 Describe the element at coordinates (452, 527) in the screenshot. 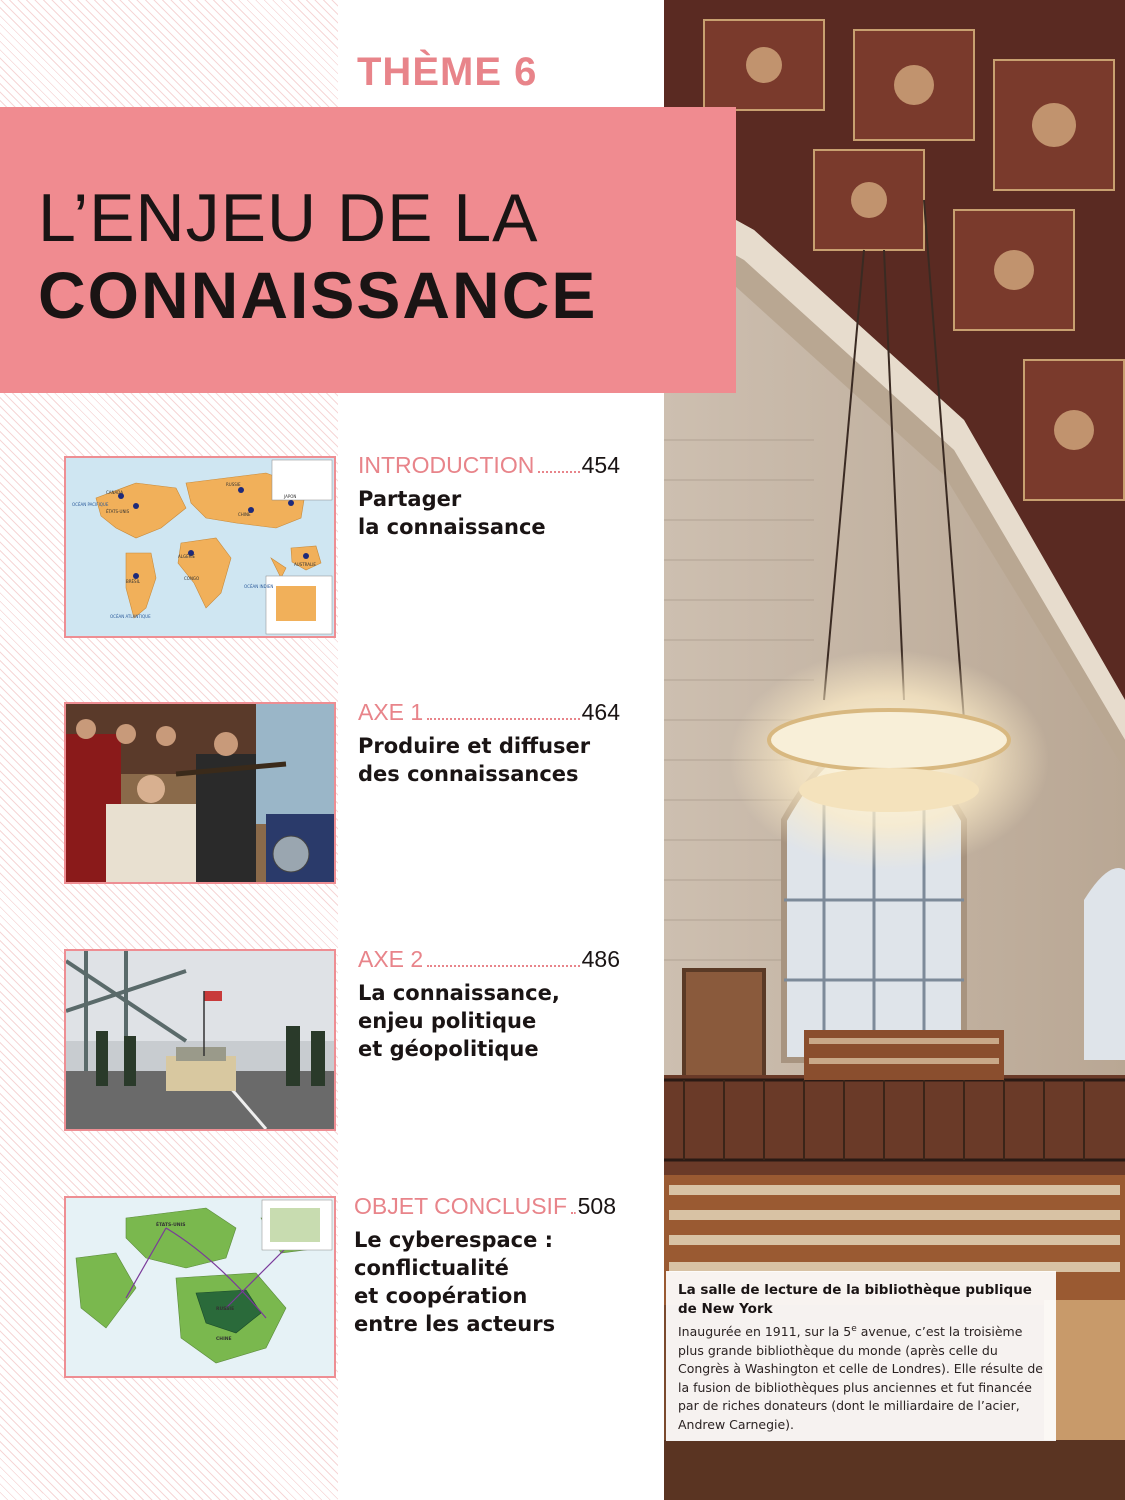

I see `title-line: la connaissance` at that location.